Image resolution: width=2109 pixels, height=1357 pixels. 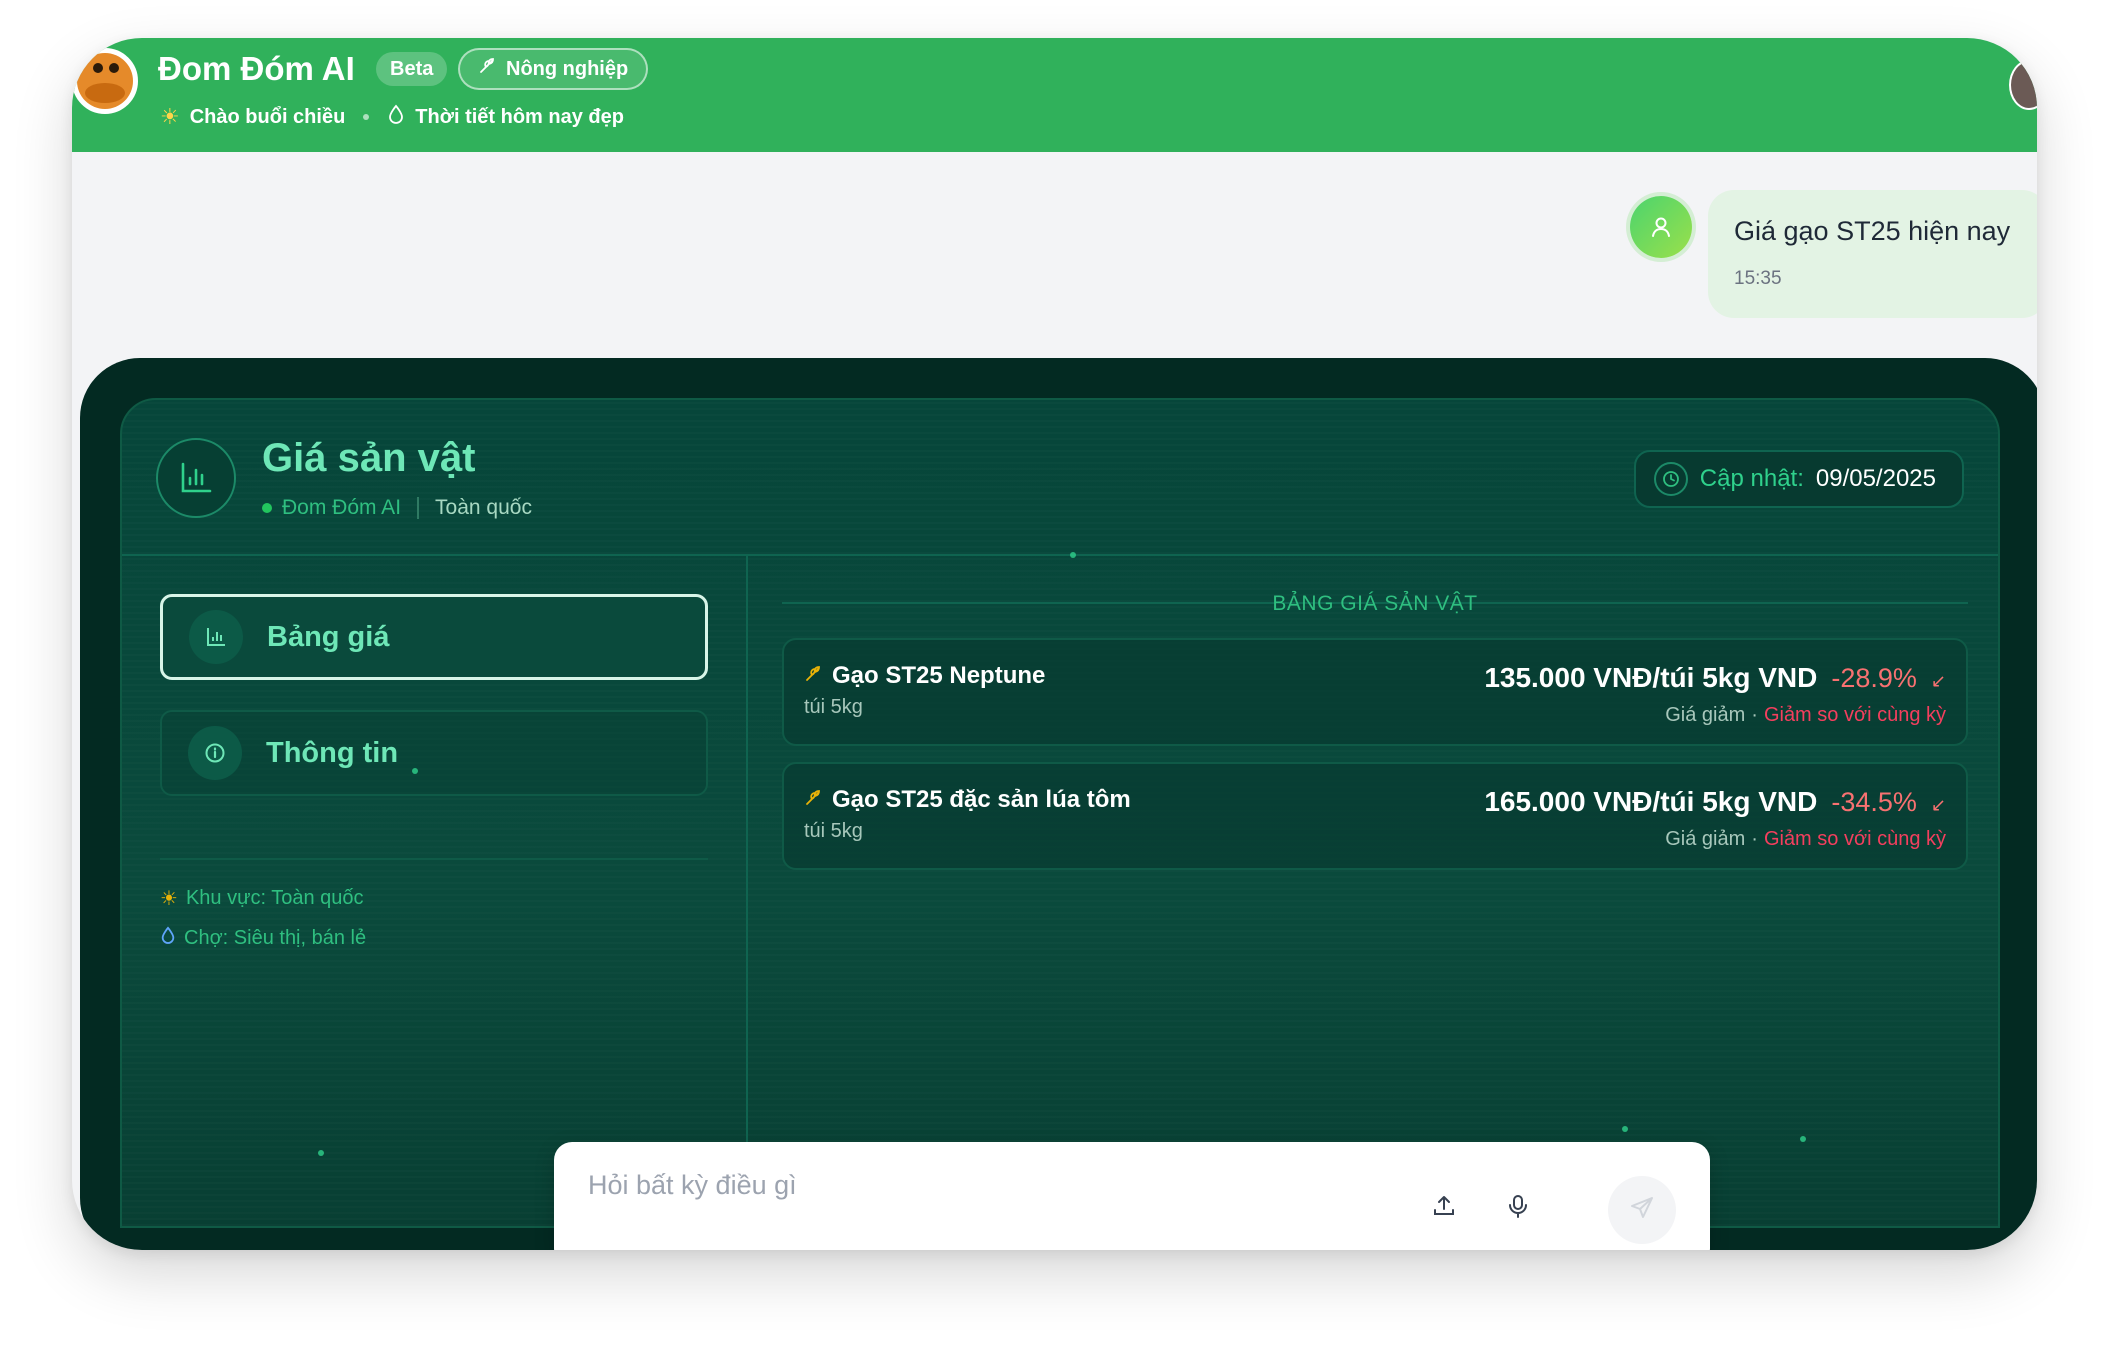 I want to click on panel-title: Giá sản vật, so click(x=369, y=458).